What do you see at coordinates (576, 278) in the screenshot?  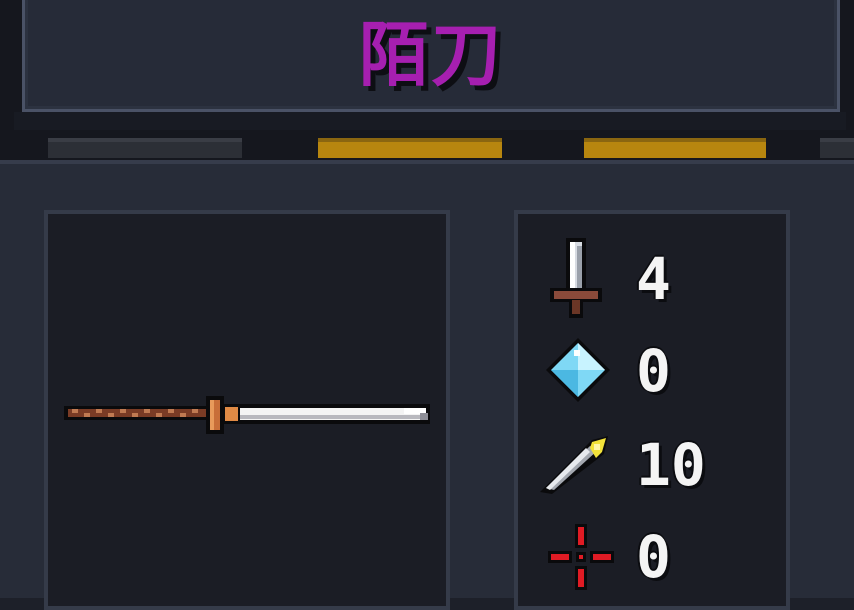 I see `sword-icon` at bounding box center [576, 278].